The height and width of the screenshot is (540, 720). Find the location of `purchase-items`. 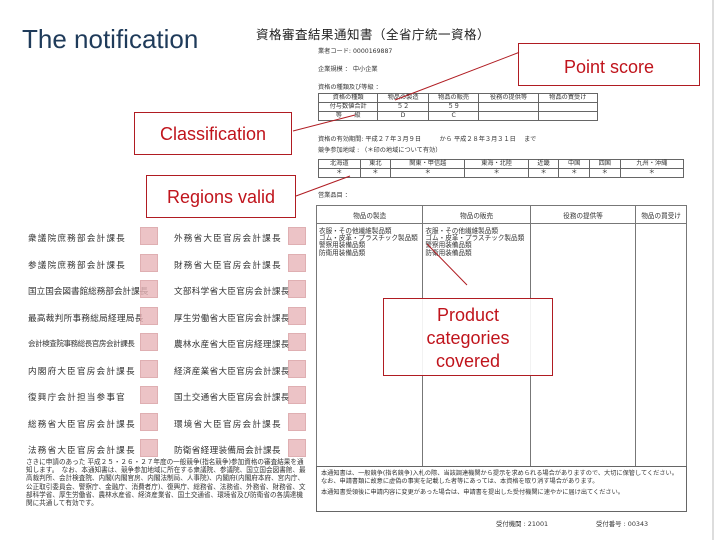

purchase-items is located at coordinates (661, 345).